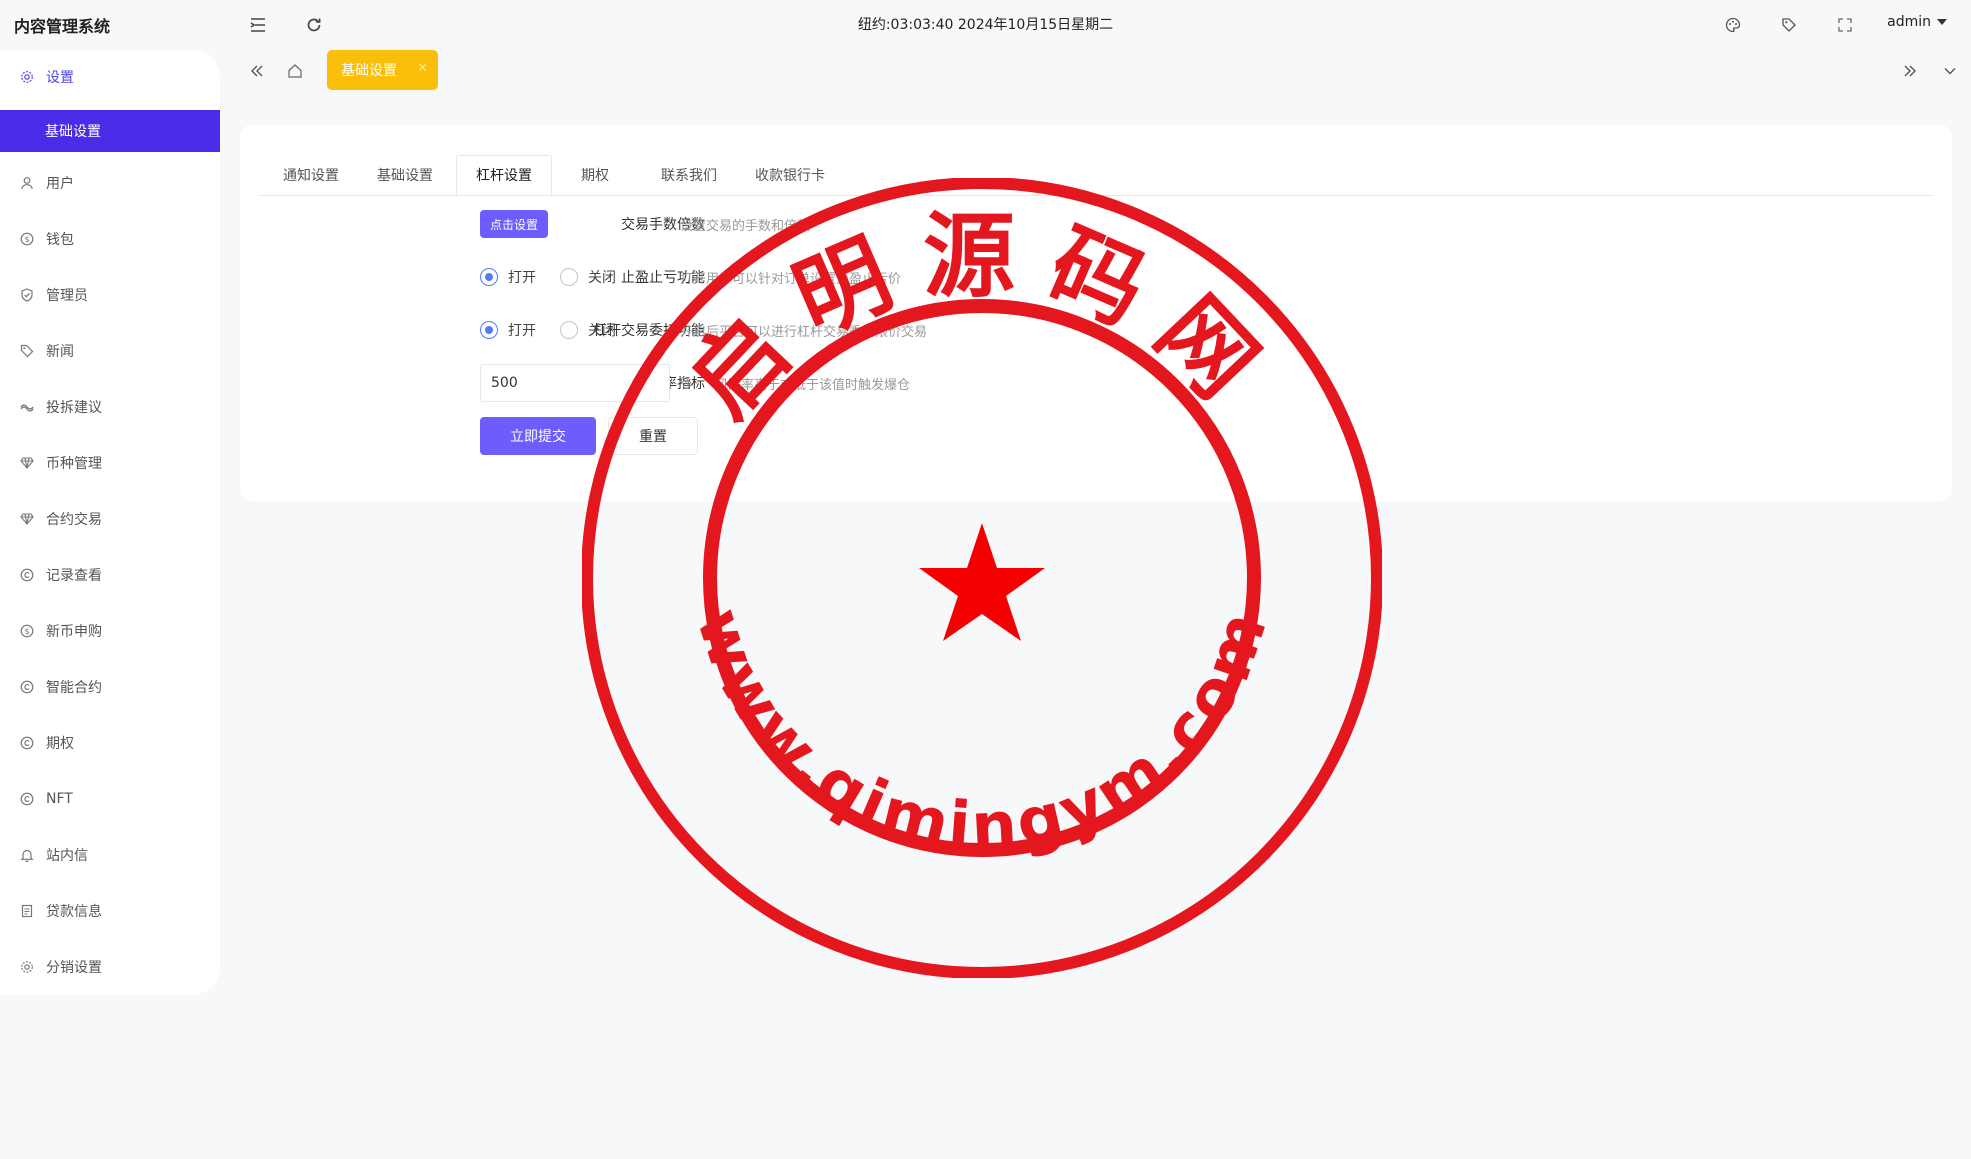 Image resolution: width=1971 pixels, height=1159 pixels. I want to click on stop-off-radio: 关闭, so click(588, 277).